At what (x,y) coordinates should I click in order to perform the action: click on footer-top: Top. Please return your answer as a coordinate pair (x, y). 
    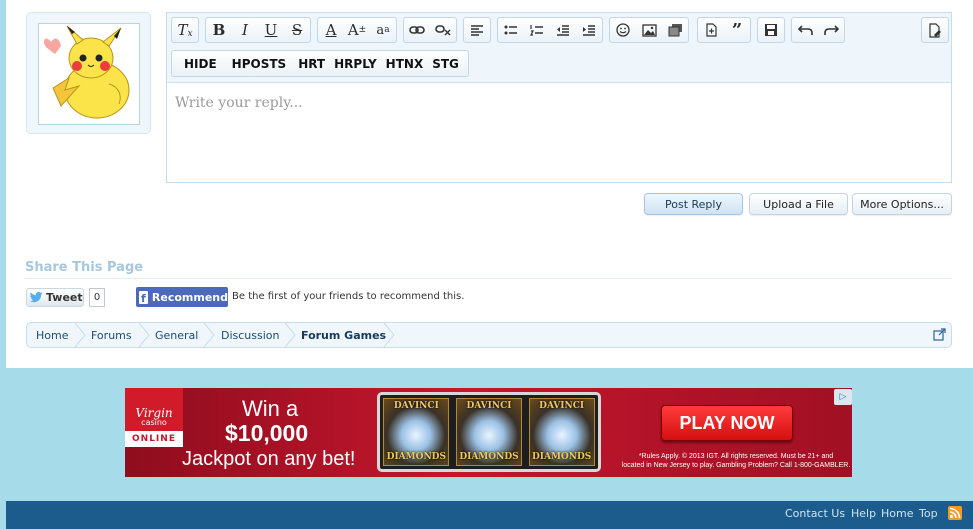
    Looking at the image, I should click on (928, 513).